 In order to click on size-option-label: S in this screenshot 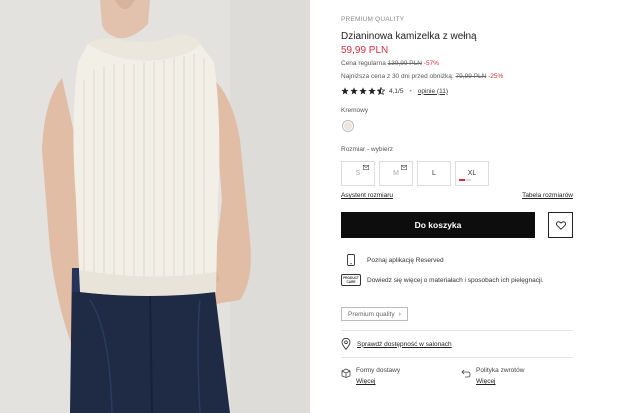, I will do `click(358, 173)`.